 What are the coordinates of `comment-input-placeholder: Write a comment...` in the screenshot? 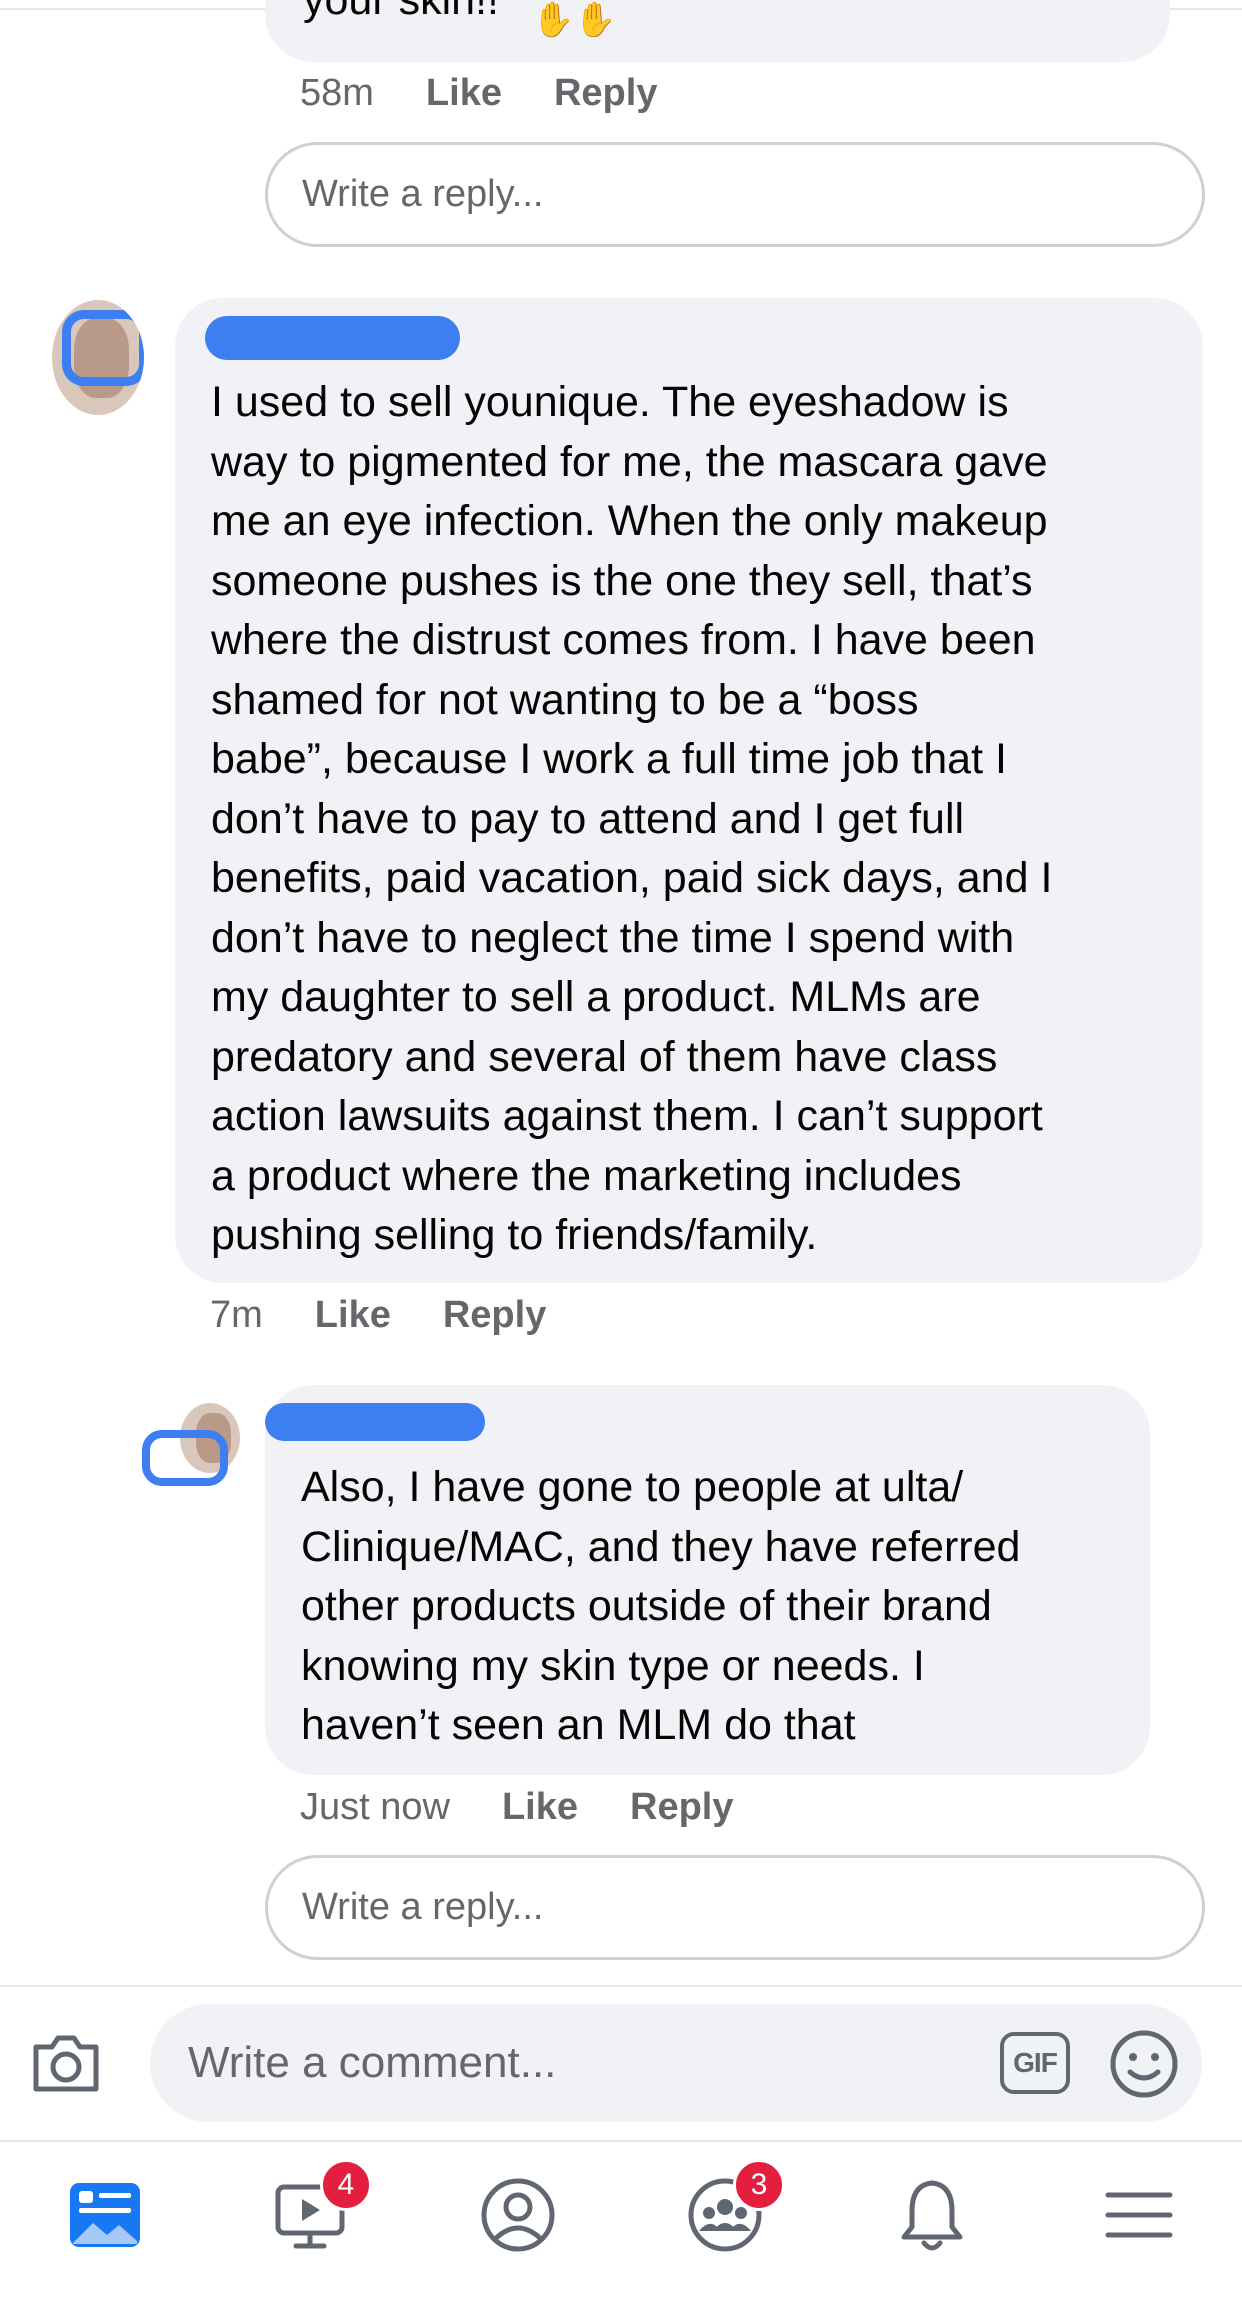 It's located at (372, 2062).